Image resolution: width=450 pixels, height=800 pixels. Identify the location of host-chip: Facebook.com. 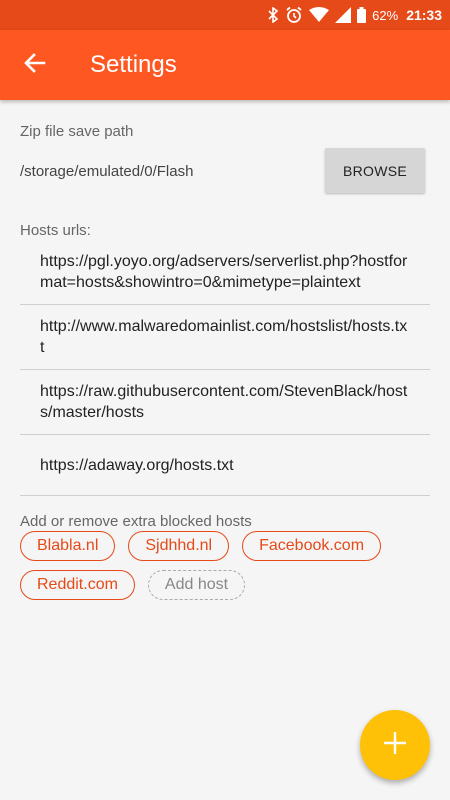
(312, 546).